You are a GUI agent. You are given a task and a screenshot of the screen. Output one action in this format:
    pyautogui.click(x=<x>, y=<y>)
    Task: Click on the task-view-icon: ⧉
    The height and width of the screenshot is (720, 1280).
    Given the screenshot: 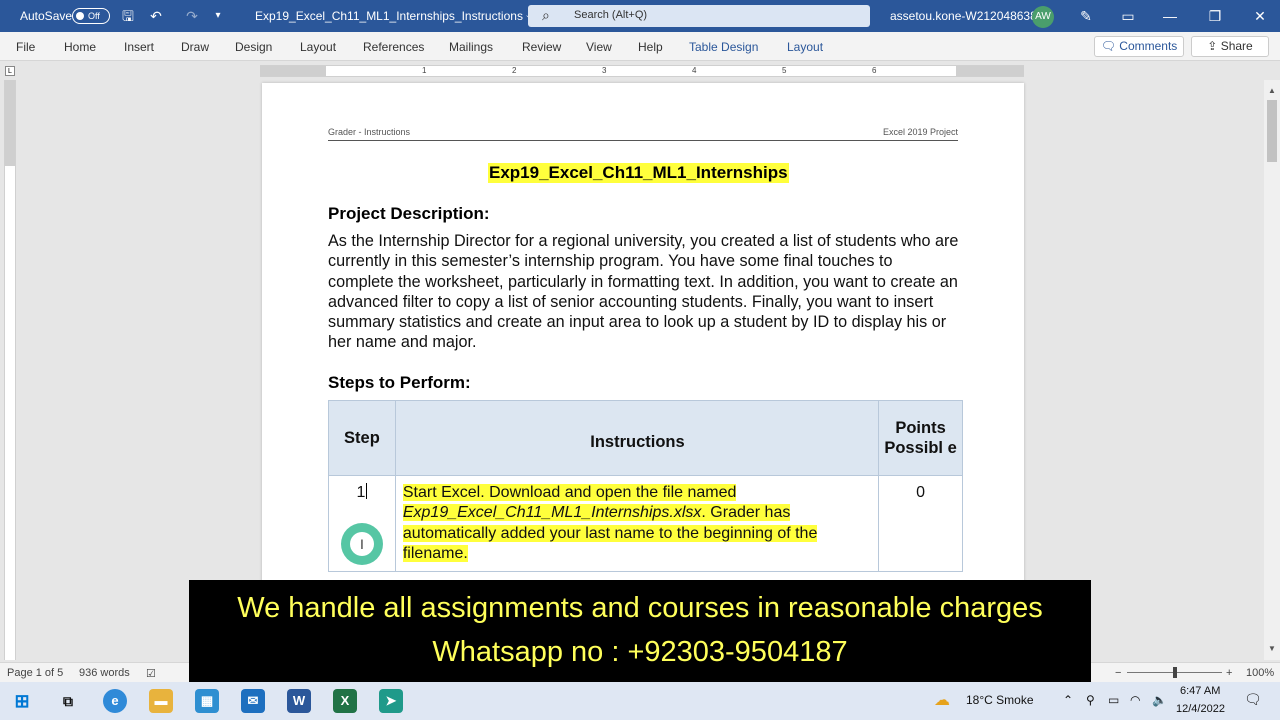 What is the action you would take?
    pyautogui.click(x=68, y=701)
    